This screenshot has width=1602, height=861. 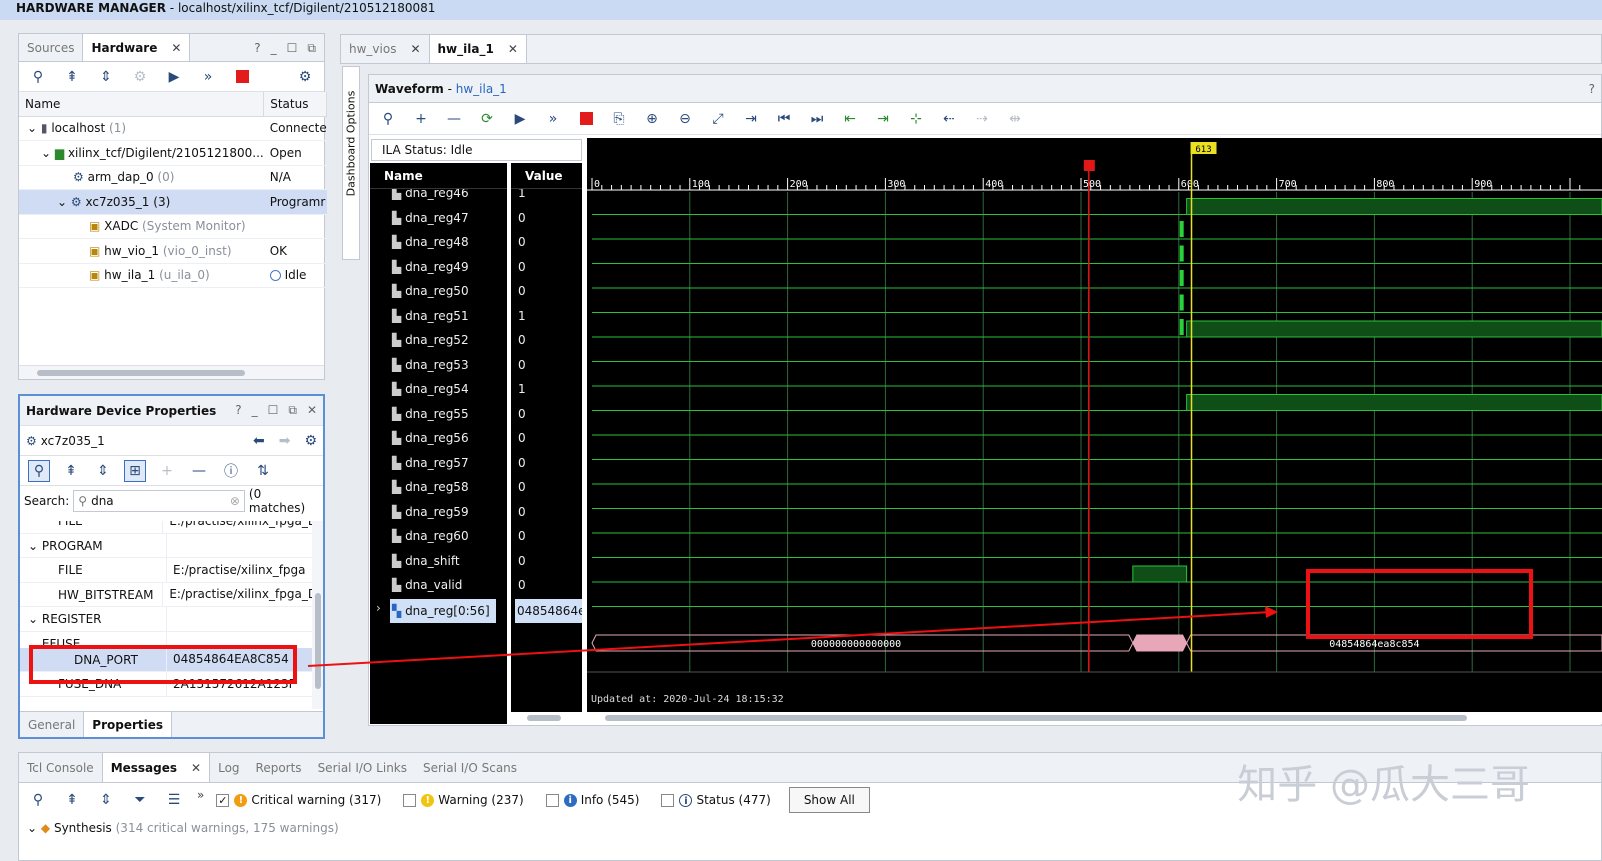 What do you see at coordinates (487, 119) in the screenshot?
I see `refresh-icon: ⟳` at bounding box center [487, 119].